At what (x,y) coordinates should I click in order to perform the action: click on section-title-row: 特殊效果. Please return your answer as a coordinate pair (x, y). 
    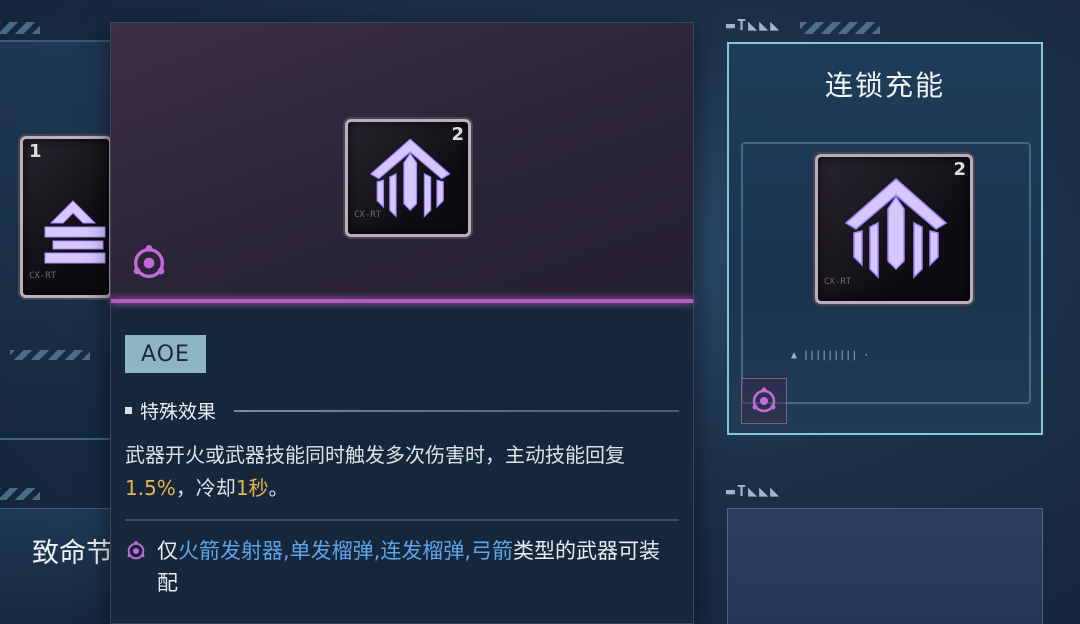
    Looking at the image, I should click on (402, 410).